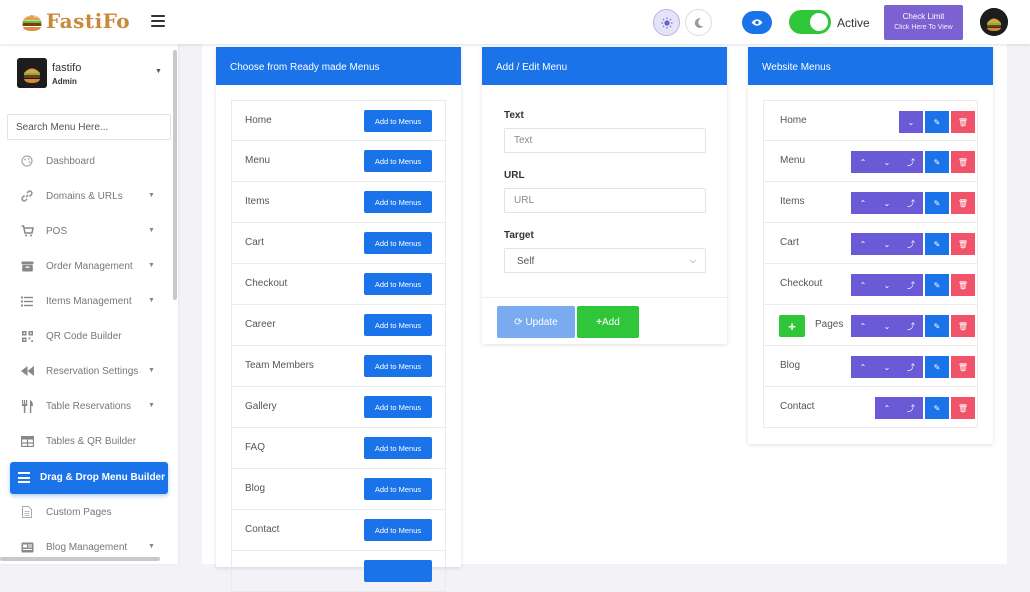 The width and height of the screenshot is (1030, 592). What do you see at coordinates (605, 200) in the screenshot?
I see `url-field` at bounding box center [605, 200].